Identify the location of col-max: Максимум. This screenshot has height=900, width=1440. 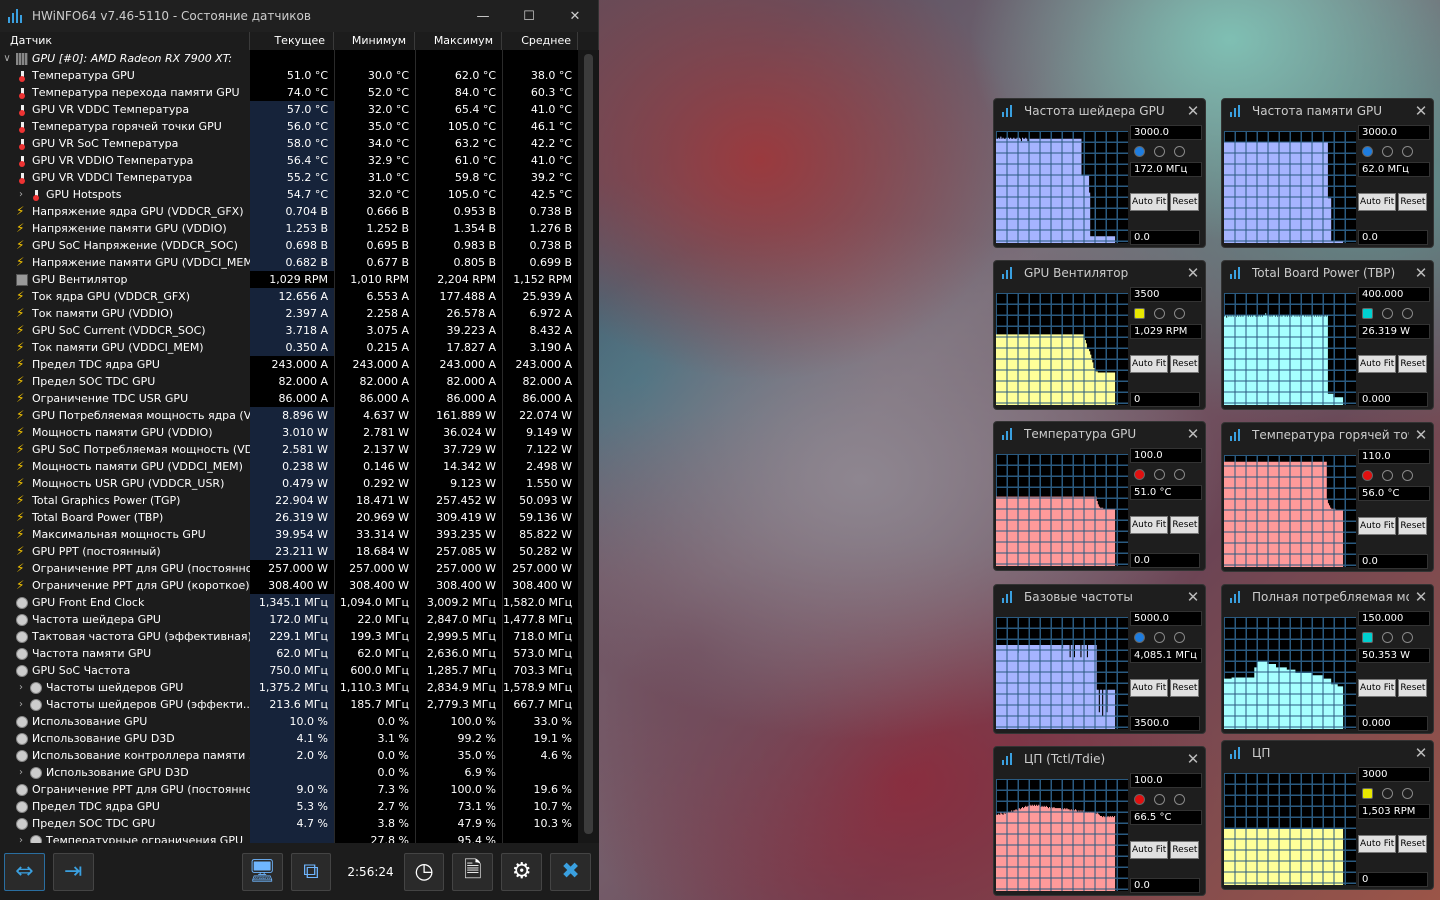
(458, 41).